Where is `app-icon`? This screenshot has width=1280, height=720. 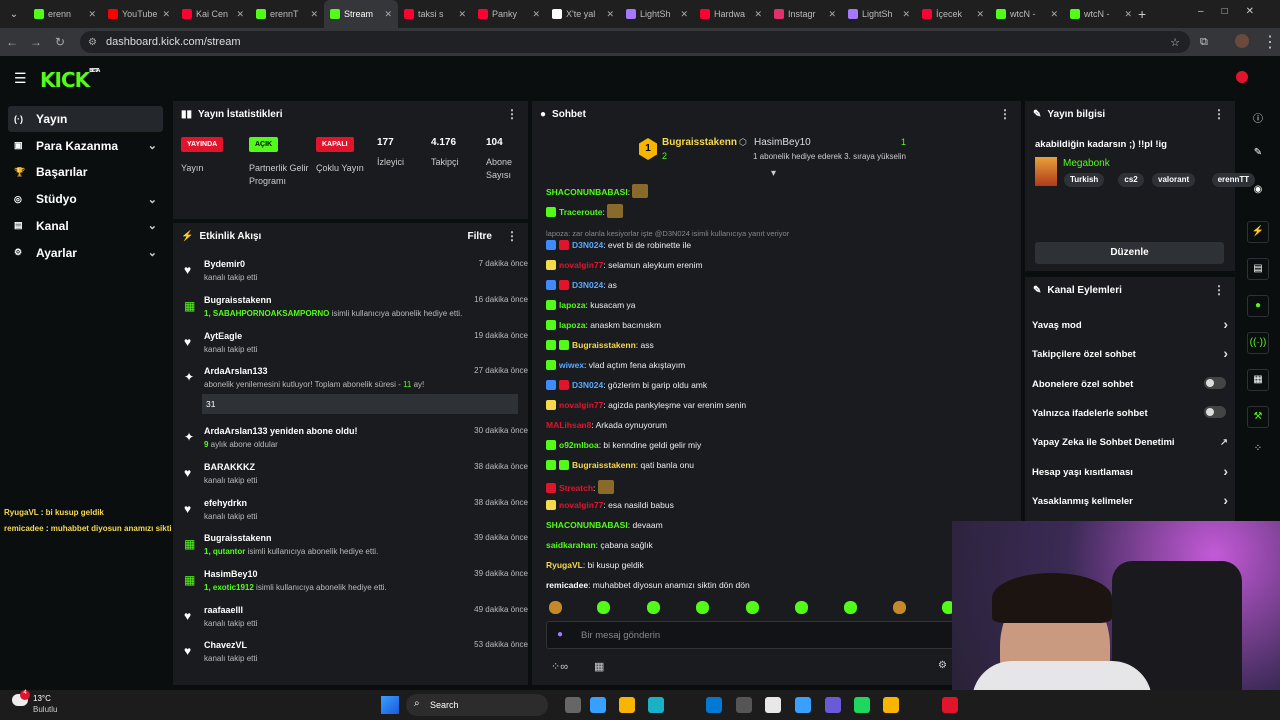
app-icon is located at coordinates (803, 705).